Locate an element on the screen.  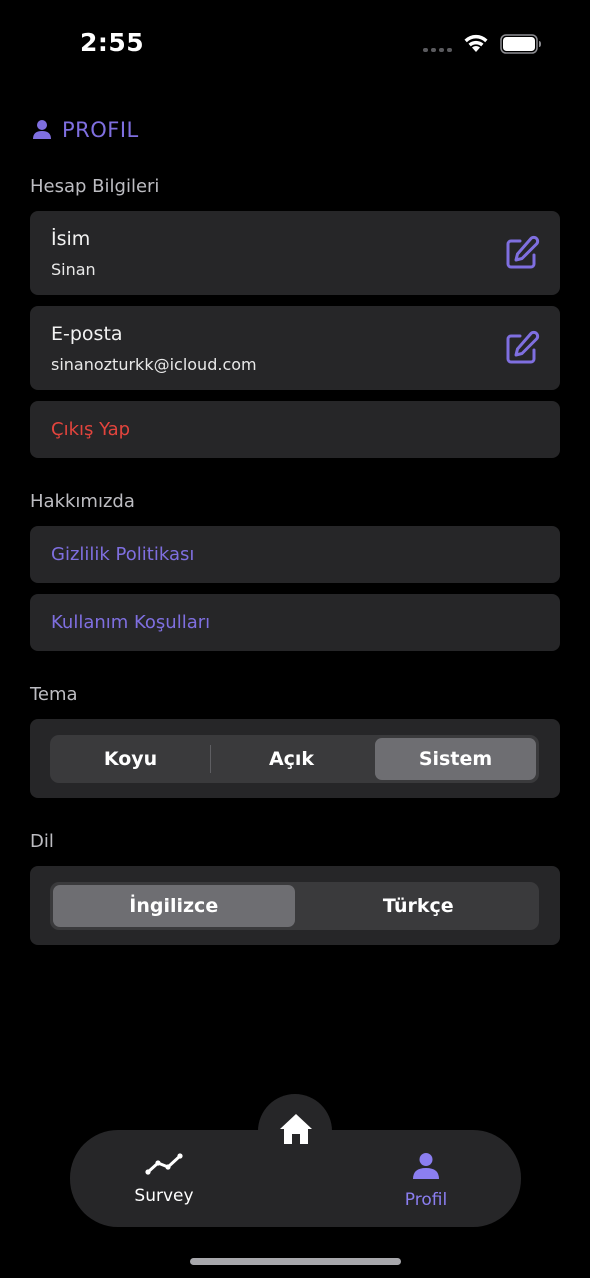
wifi-icon is located at coordinates (476, 43).